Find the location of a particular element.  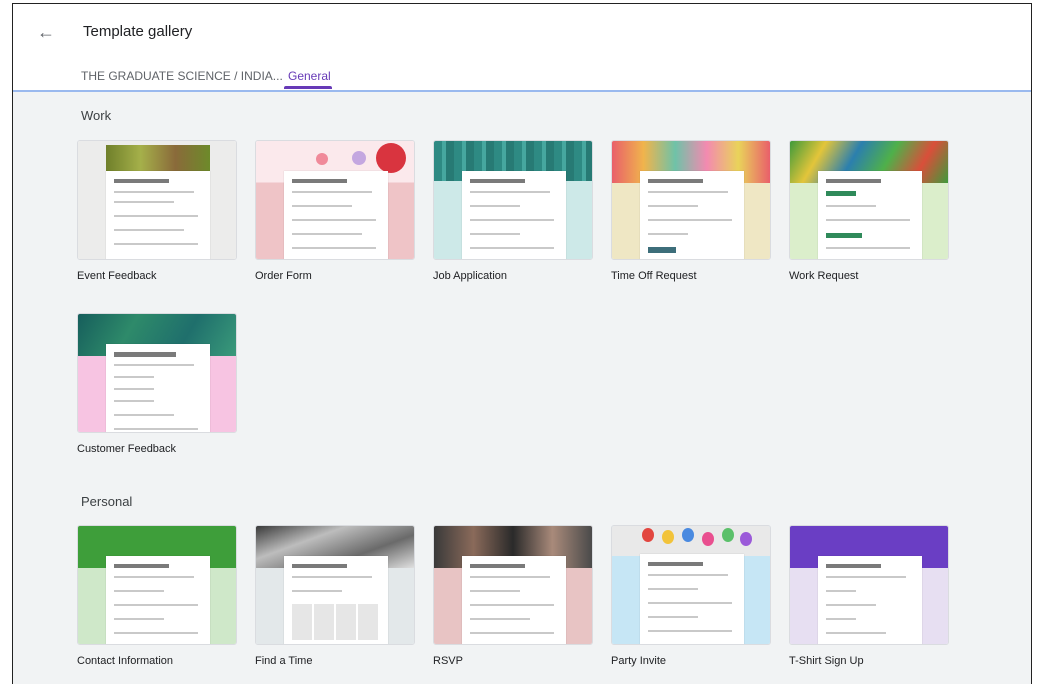

template-label: T-Shirt Sign Up is located at coordinates (826, 661).